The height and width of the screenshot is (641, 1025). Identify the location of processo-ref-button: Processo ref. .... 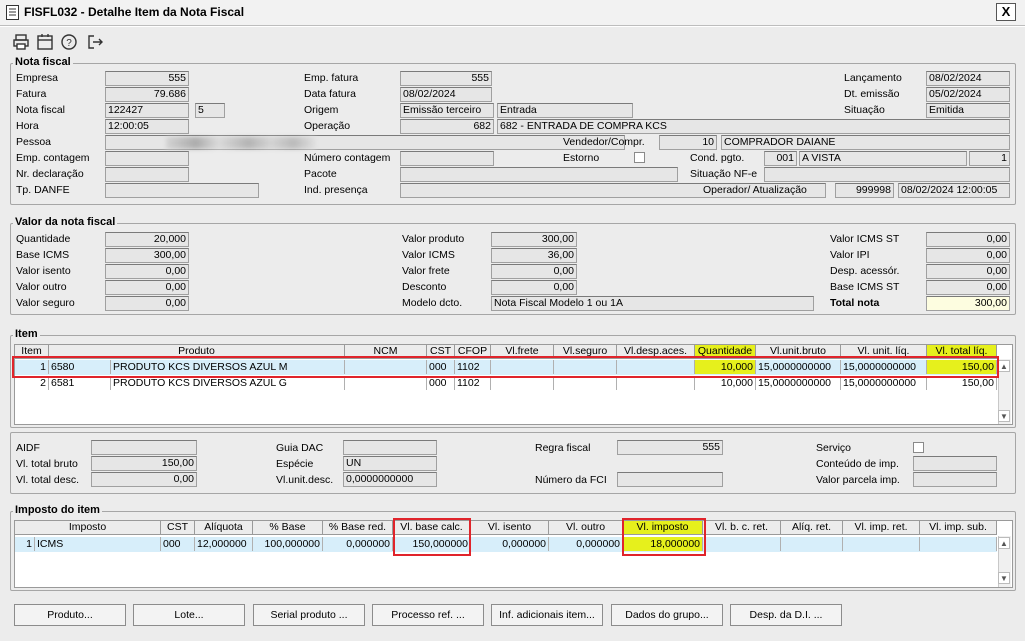
(428, 615).